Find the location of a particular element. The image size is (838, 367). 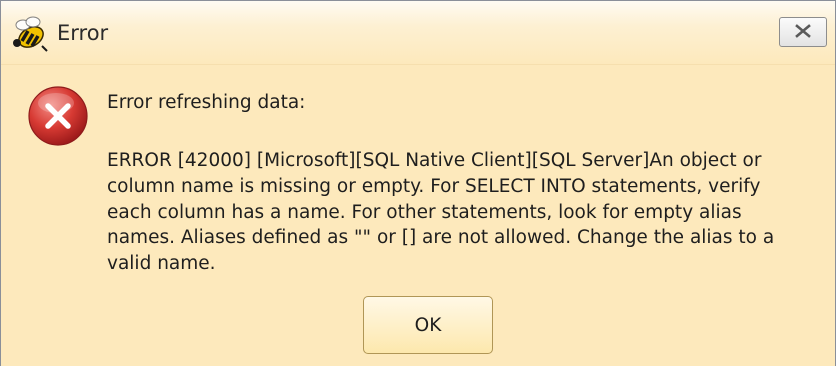

close-button is located at coordinates (803, 32).